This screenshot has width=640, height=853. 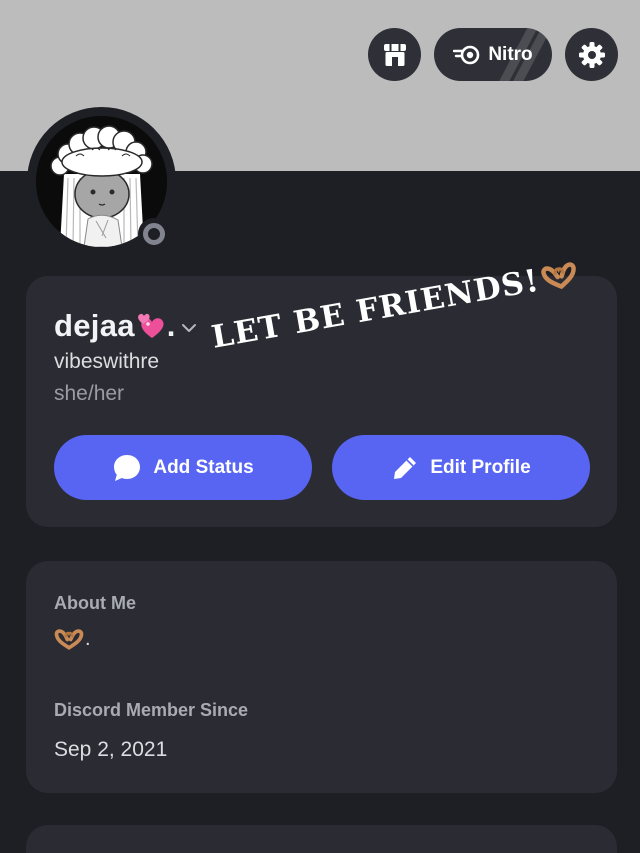 I want to click on add-status-label: Add Status, so click(x=203, y=467).